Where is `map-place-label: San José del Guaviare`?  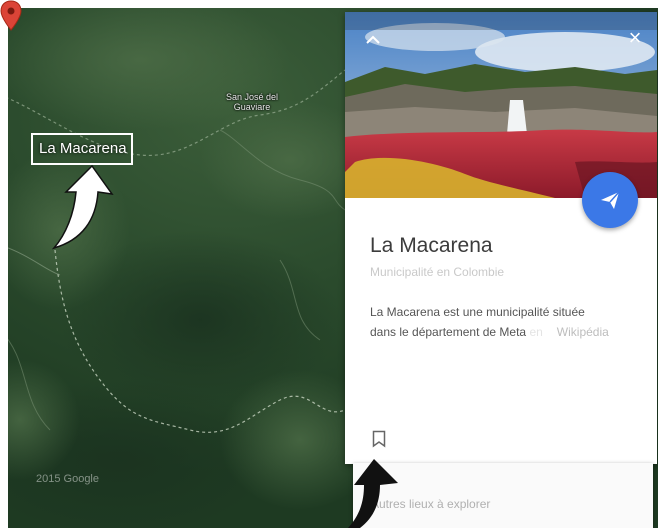
map-place-label: San José del Guaviare is located at coordinates (252, 102).